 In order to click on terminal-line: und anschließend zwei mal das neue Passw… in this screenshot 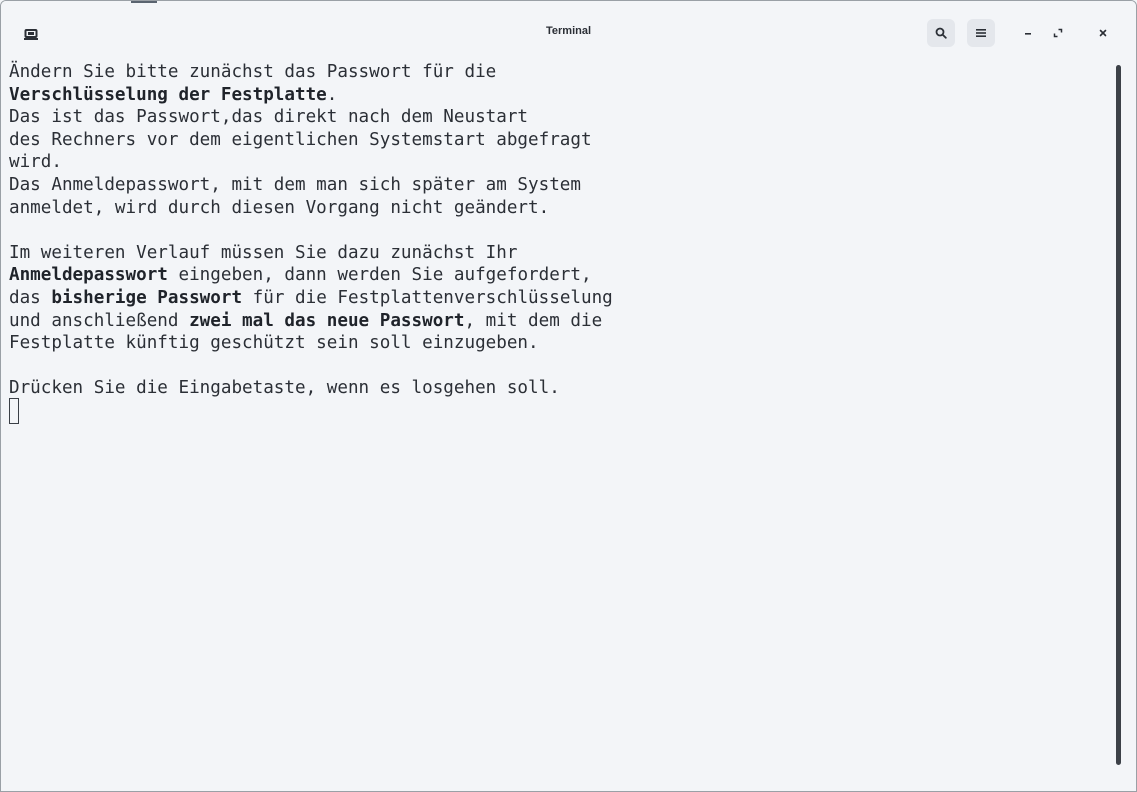, I will do `click(559, 321)`.